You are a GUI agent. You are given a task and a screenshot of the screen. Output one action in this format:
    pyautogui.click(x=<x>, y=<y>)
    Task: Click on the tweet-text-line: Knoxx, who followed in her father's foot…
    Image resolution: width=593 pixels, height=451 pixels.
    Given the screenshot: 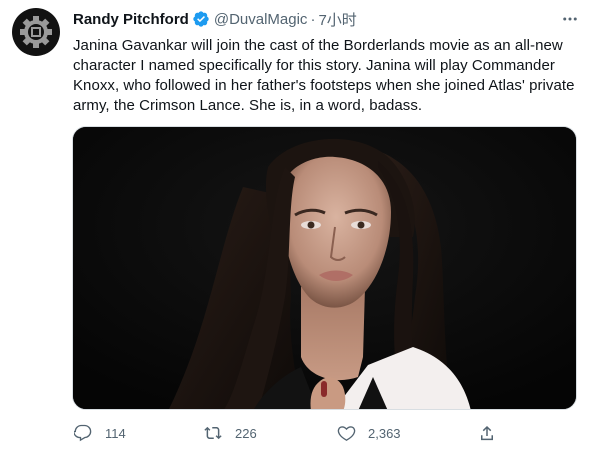 What is the action you would take?
    pyautogui.click(x=324, y=85)
    